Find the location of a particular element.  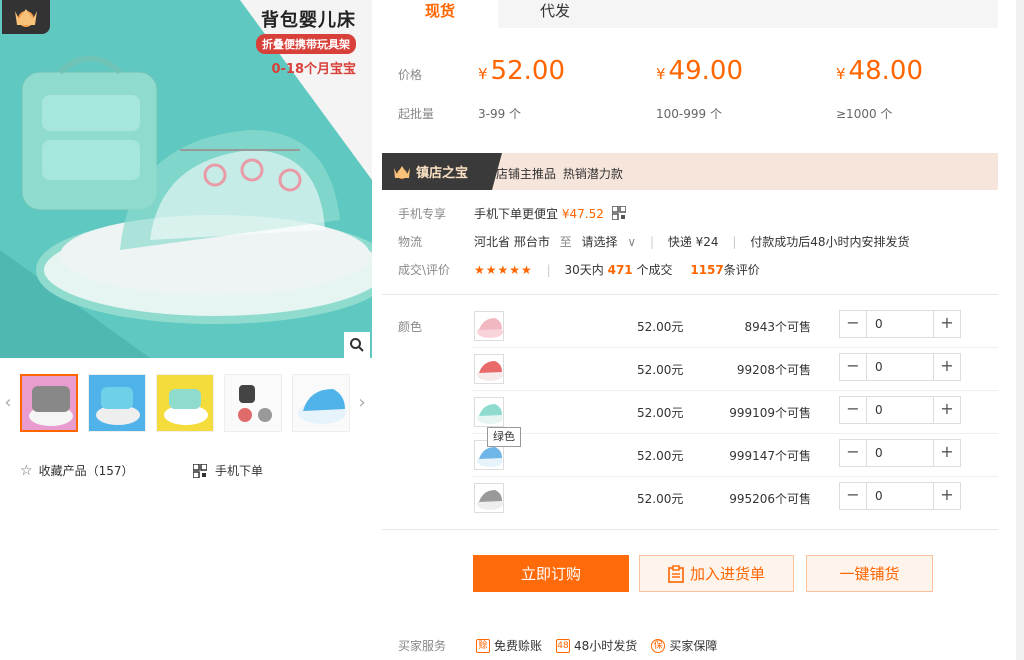

tier-price-3: ¥48.00 is located at coordinates (879, 71).